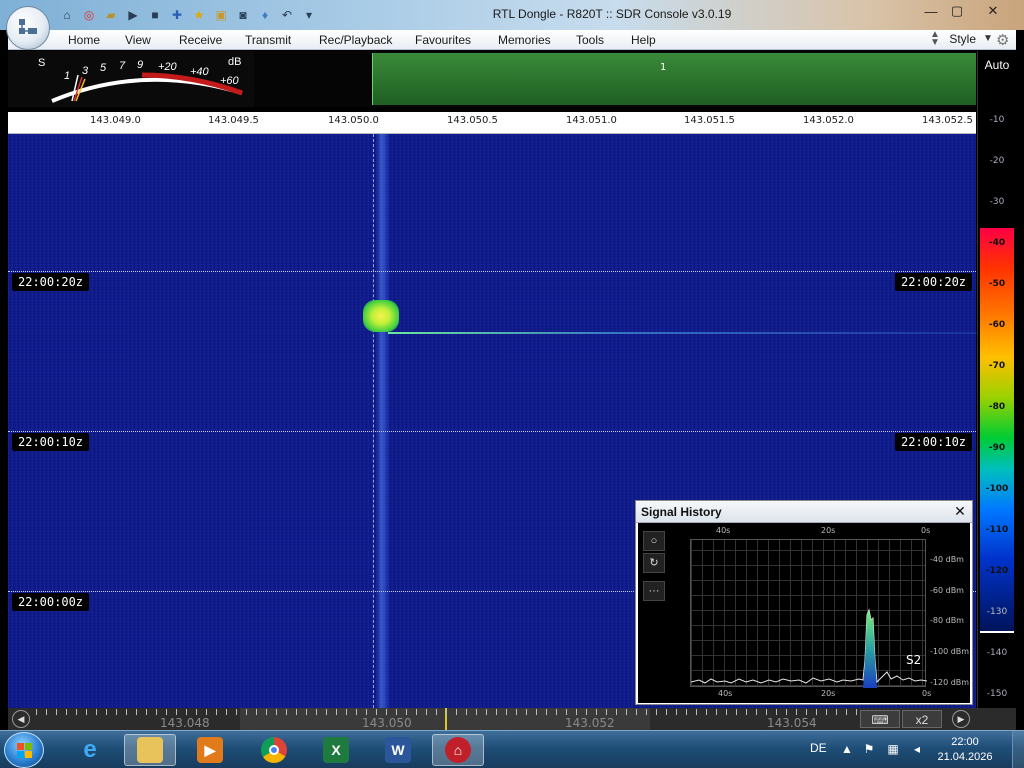  What do you see at coordinates (167, 67) in the screenshot?
I see `s-meter-tick: +20` at bounding box center [167, 67].